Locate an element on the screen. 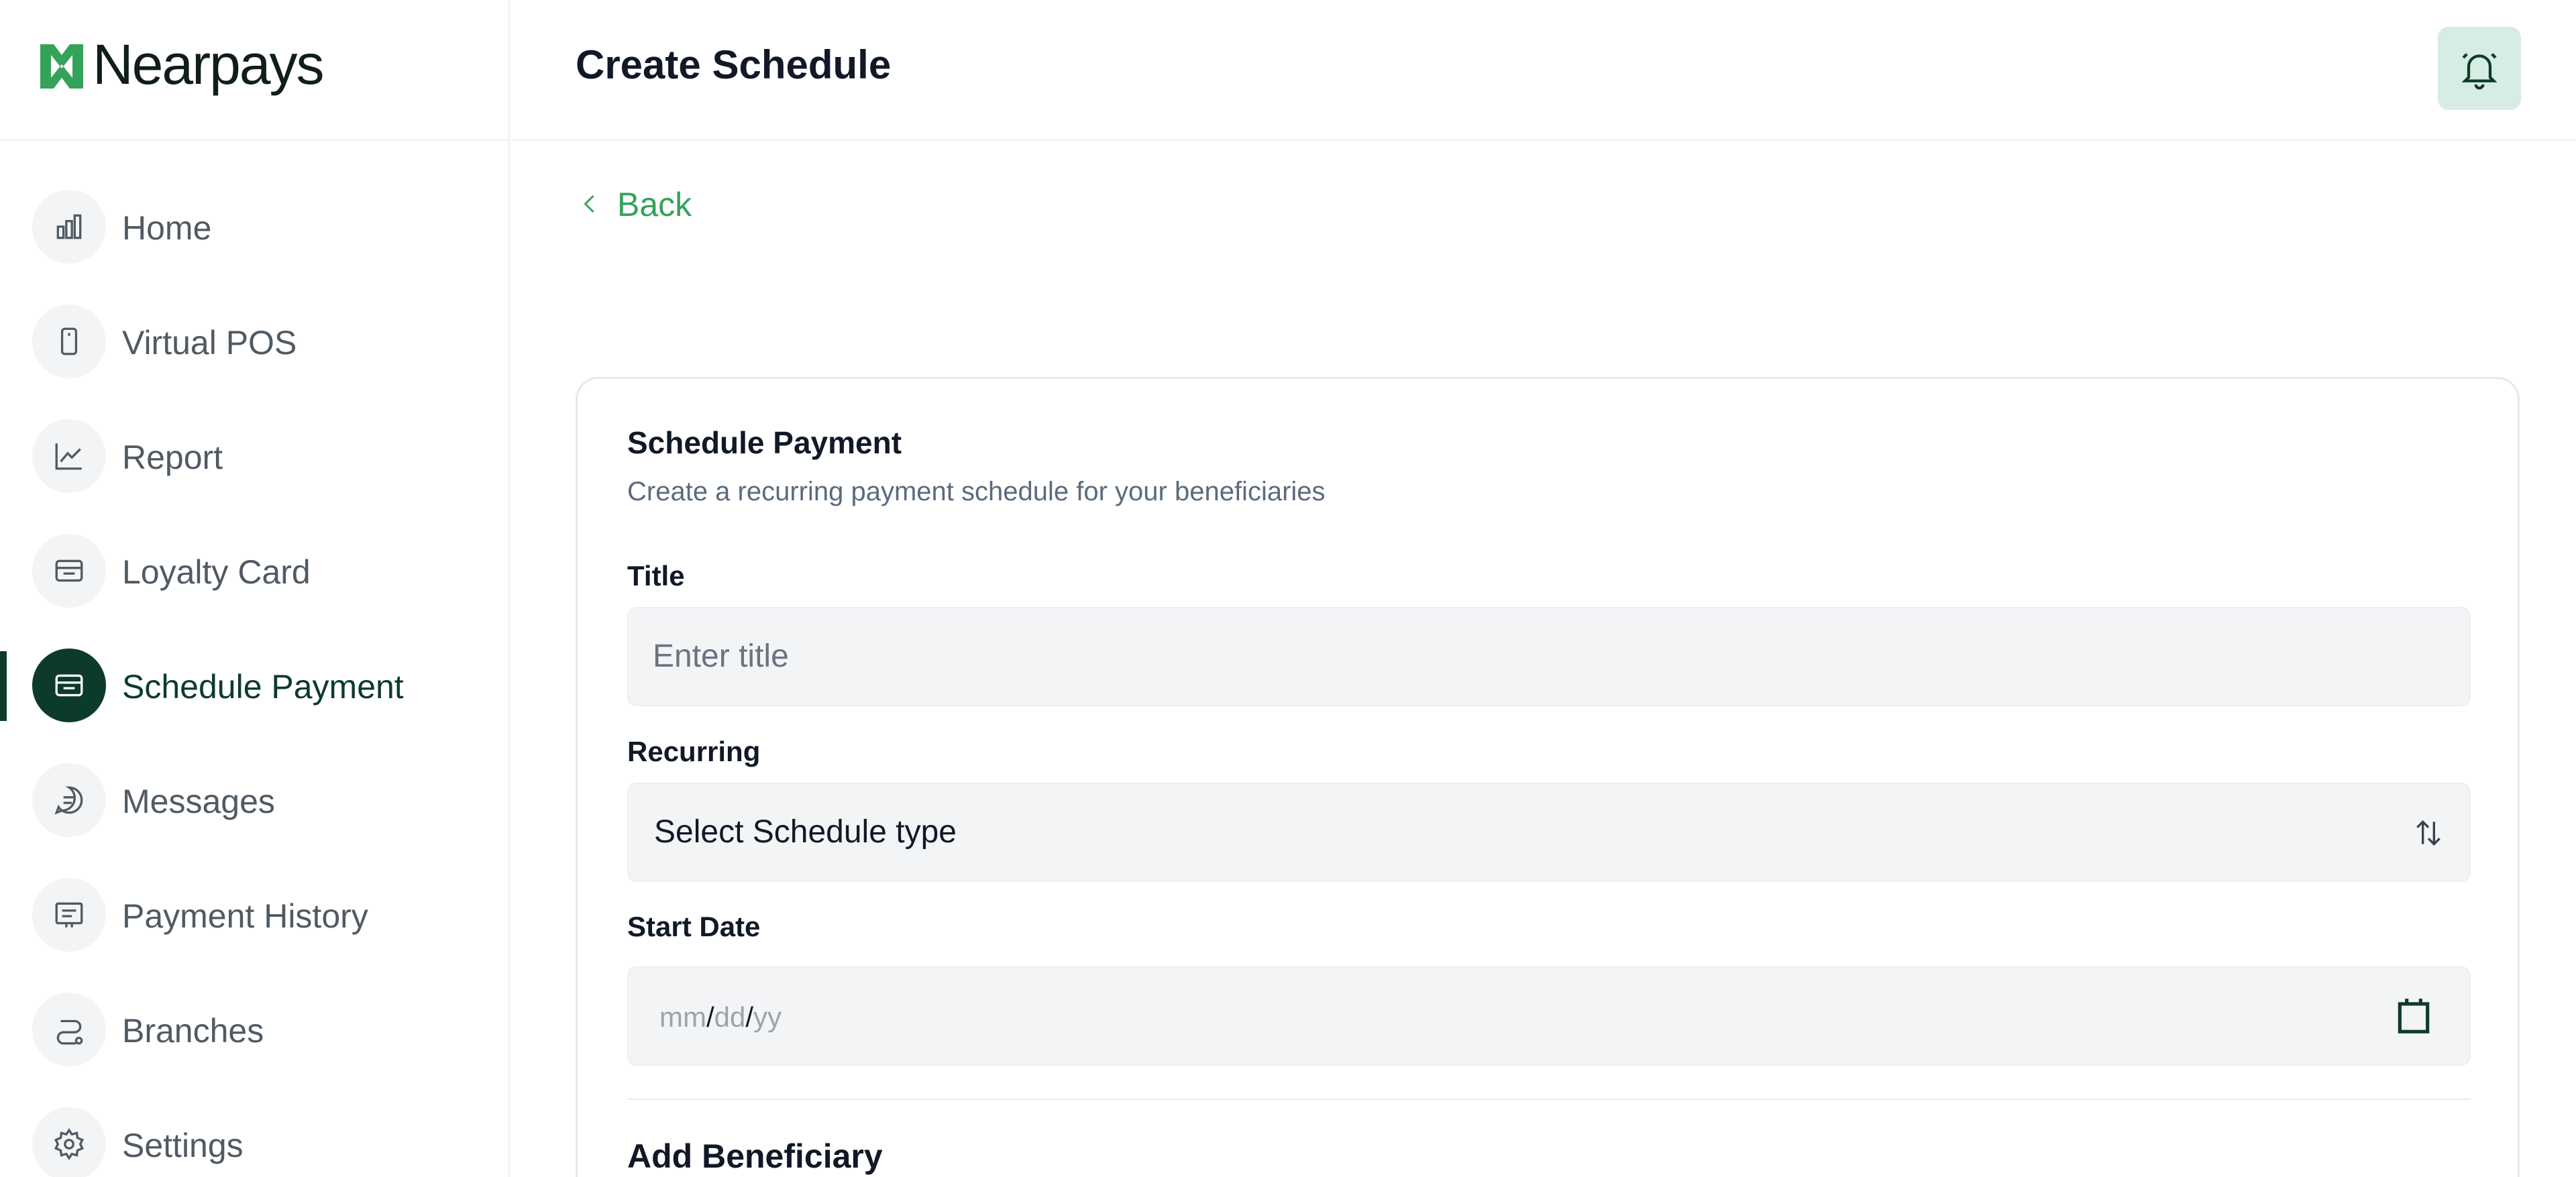 This screenshot has width=2576, height=1177. sidebar-item-payment-history: Payment History is located at coordinates (255, 914).